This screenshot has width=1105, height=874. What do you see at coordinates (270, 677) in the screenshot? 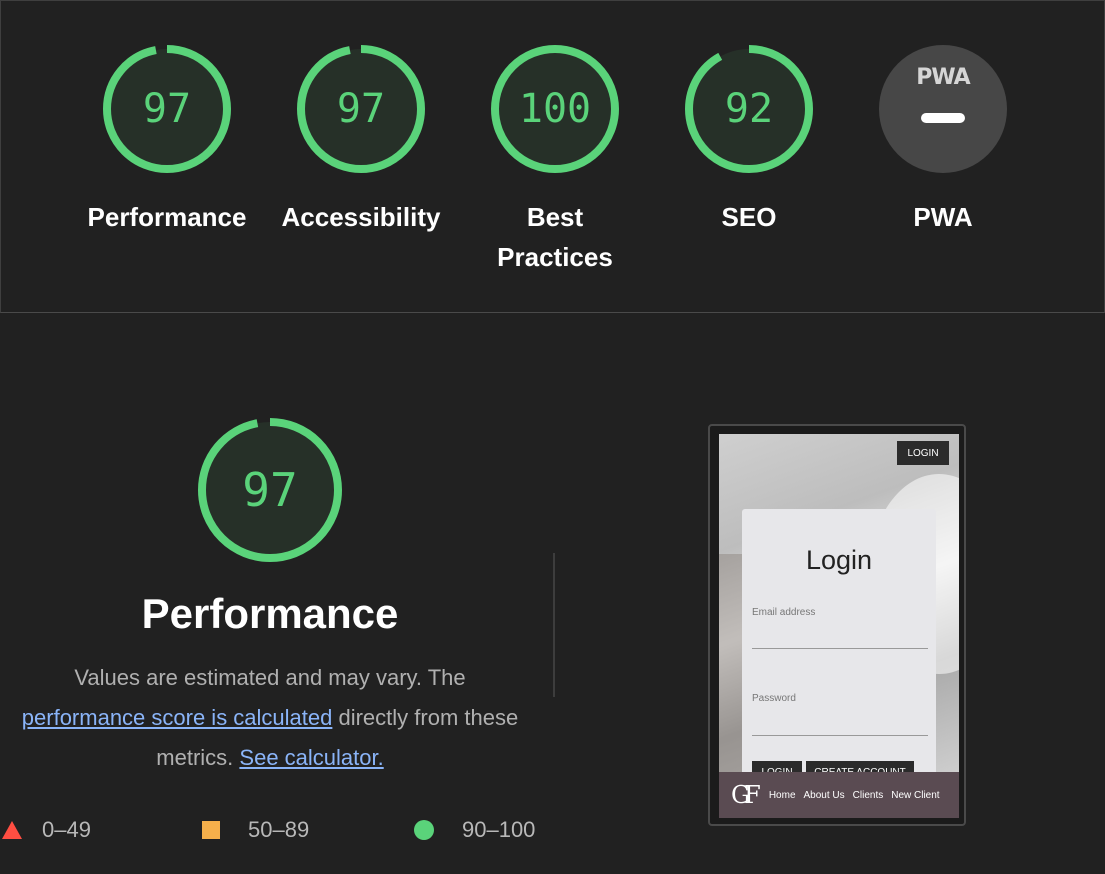
I see `desc-text: Values are estimated and may vary. The` at bounding box center [270, 677].